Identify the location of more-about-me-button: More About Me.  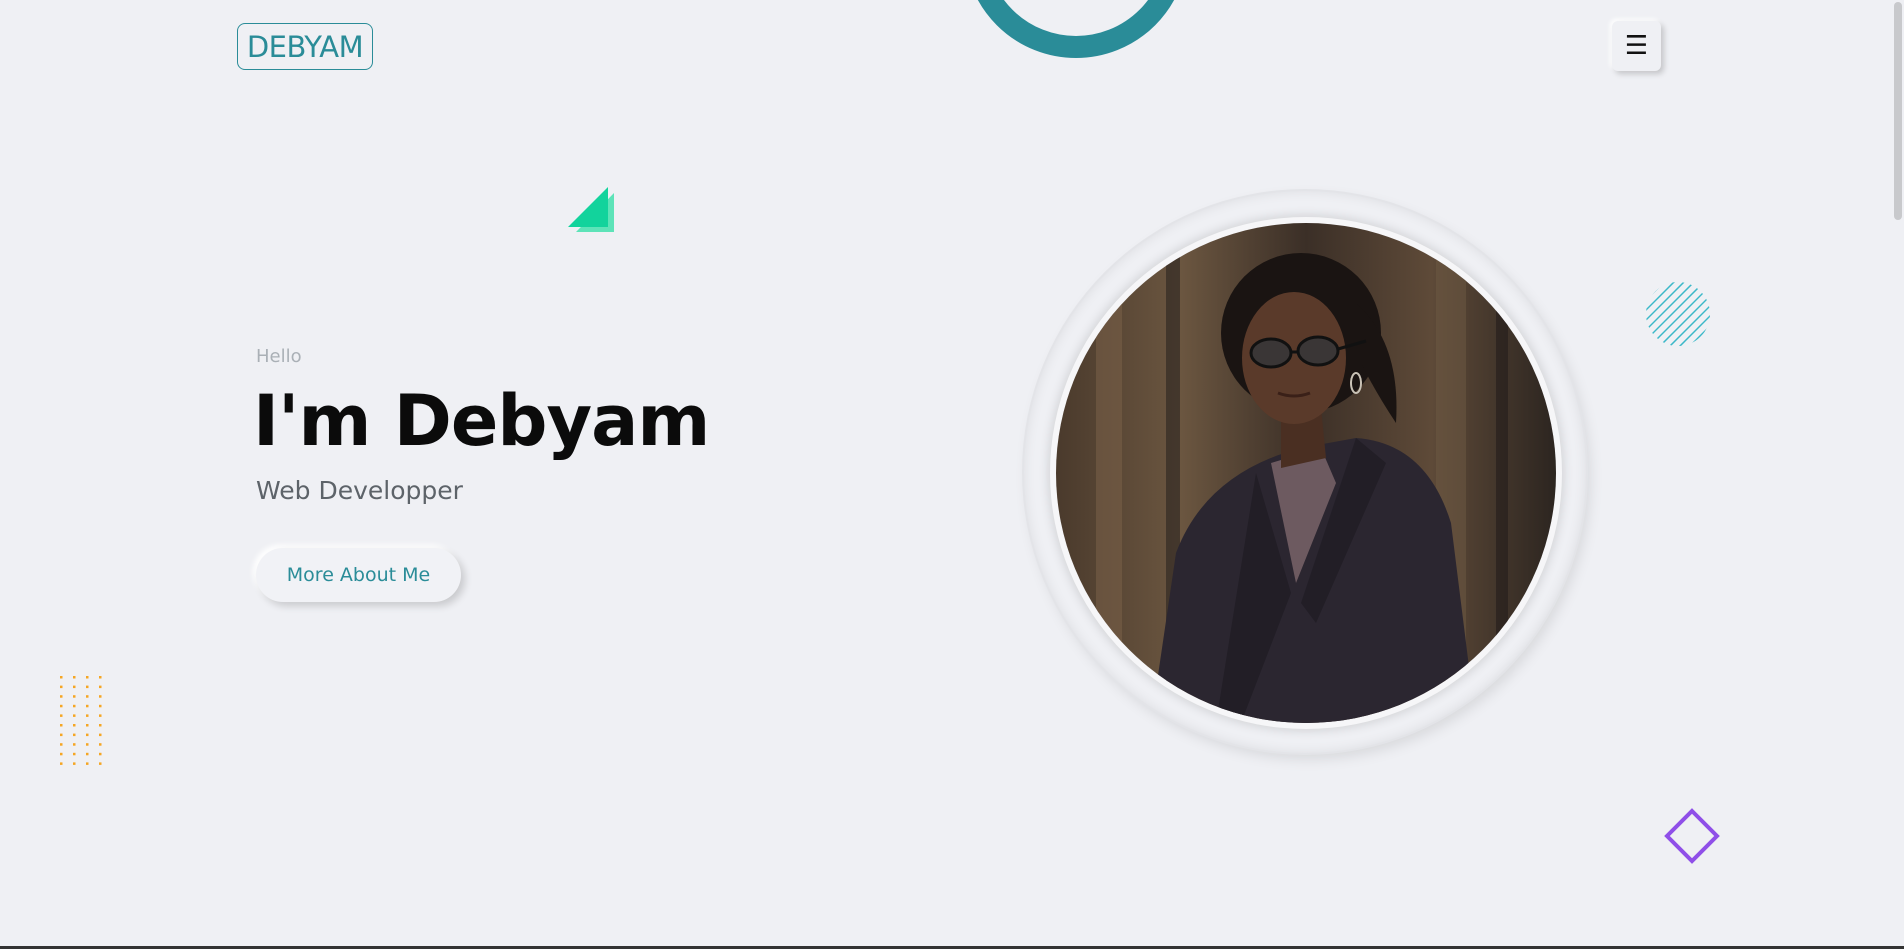
(358, 575).